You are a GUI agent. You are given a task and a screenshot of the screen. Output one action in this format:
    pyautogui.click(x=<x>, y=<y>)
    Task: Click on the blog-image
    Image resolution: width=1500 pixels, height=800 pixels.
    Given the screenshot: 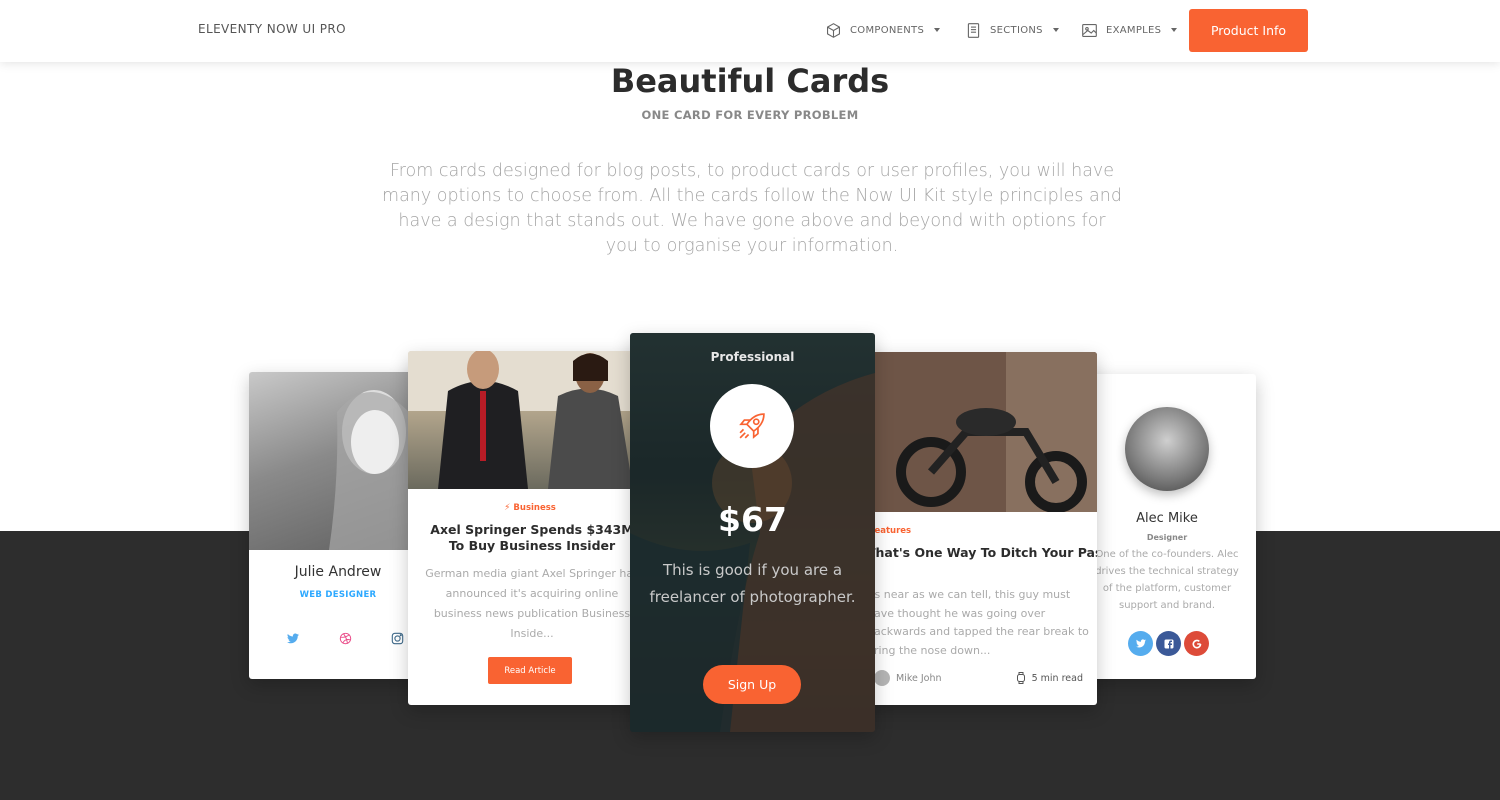 What is the action you would take?
    pyautogui.click(x=528, y=420)
    